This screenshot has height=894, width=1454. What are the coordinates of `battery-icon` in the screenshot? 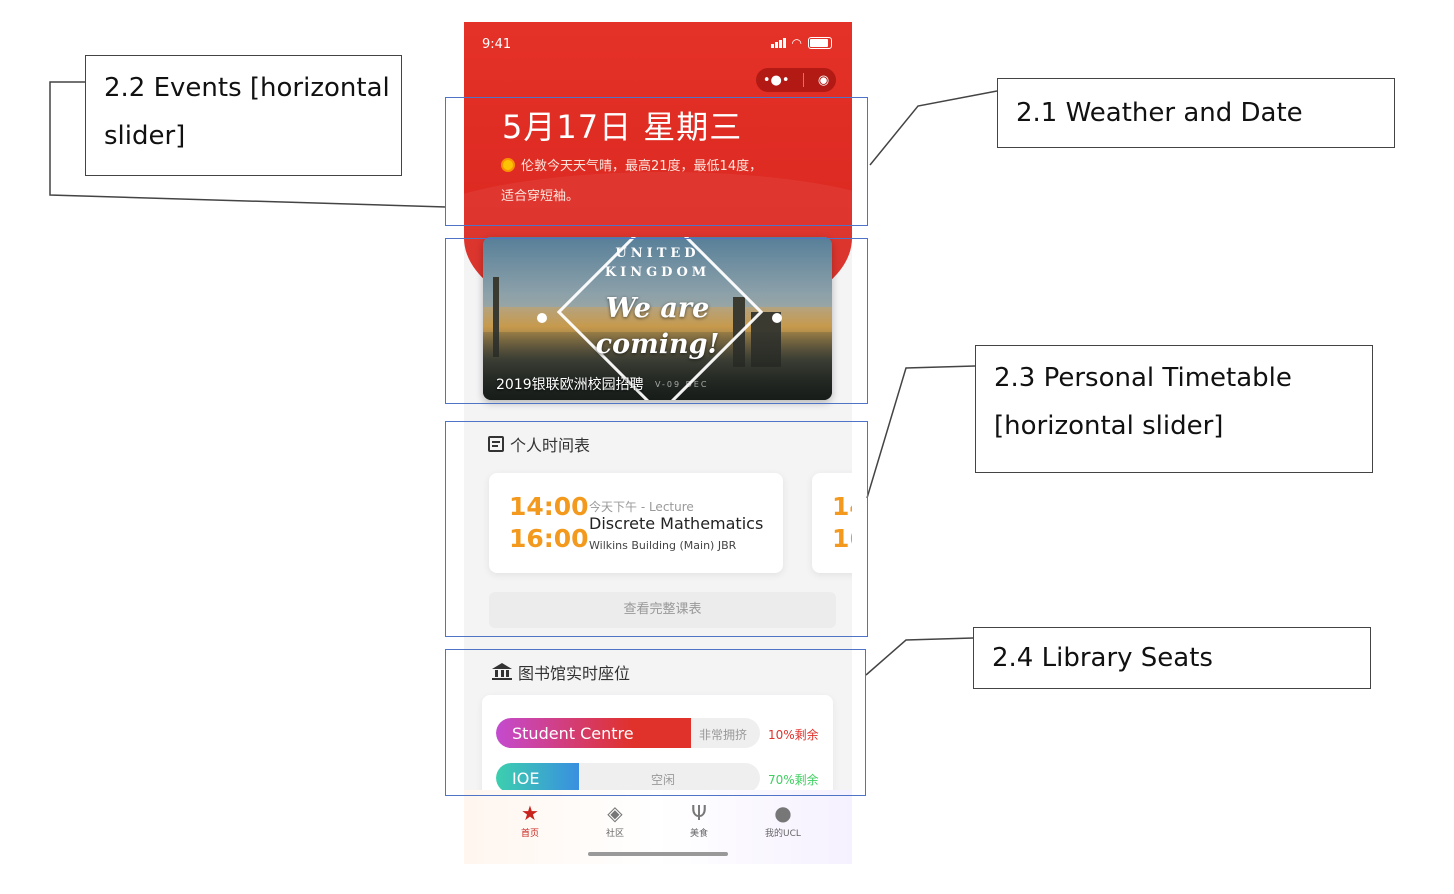 It's located at (820, 43).